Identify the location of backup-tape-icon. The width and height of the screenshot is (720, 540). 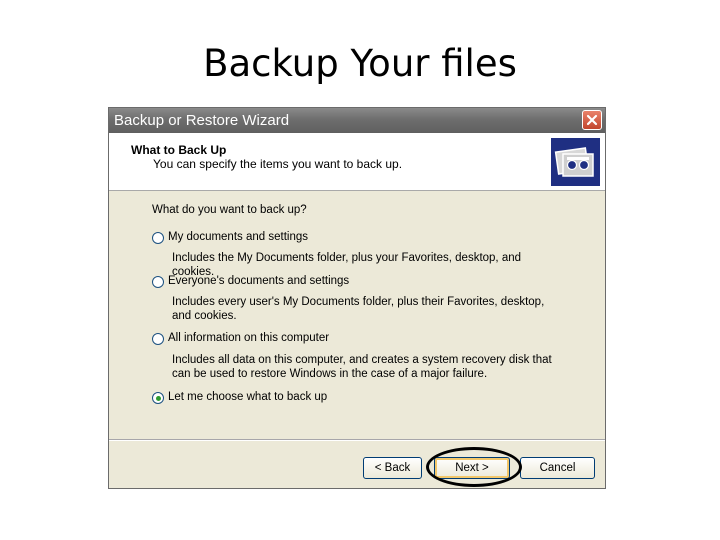
(575, 162).